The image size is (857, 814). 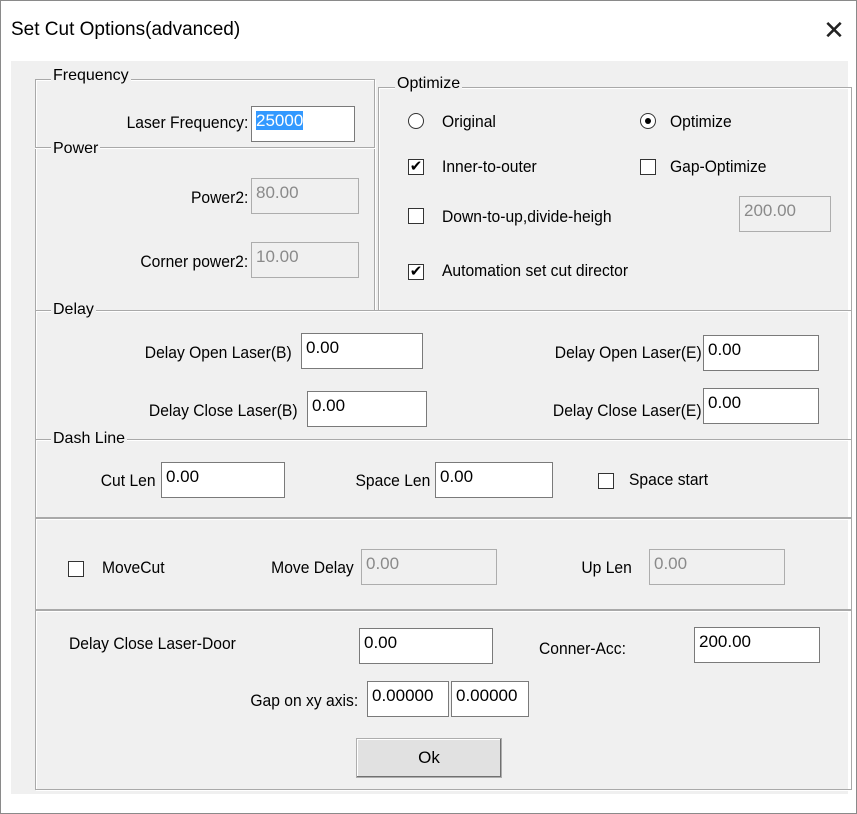 What do you see at coordinates (429, 758) in the screenshot?
I see `ok-button: Ok` at bounding box center [429, 758].